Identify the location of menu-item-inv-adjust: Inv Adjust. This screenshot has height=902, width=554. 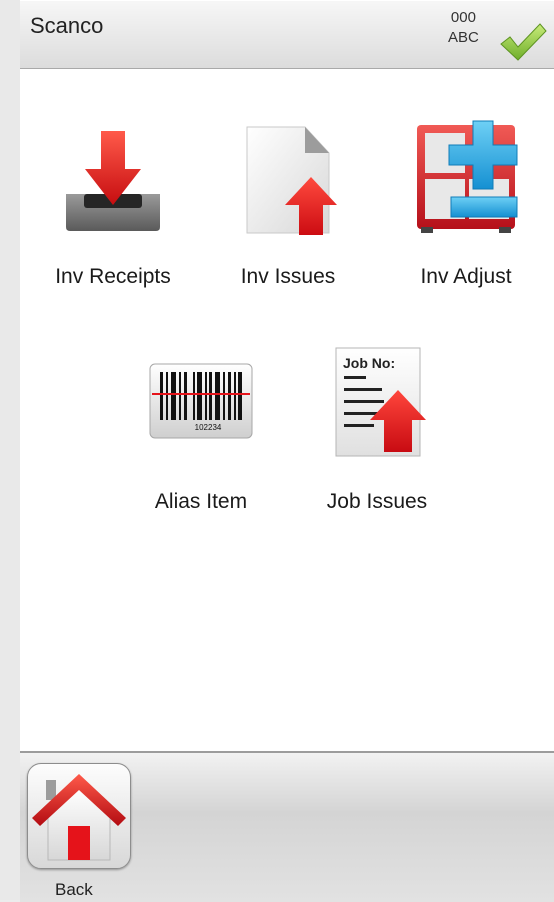
(466, 219).